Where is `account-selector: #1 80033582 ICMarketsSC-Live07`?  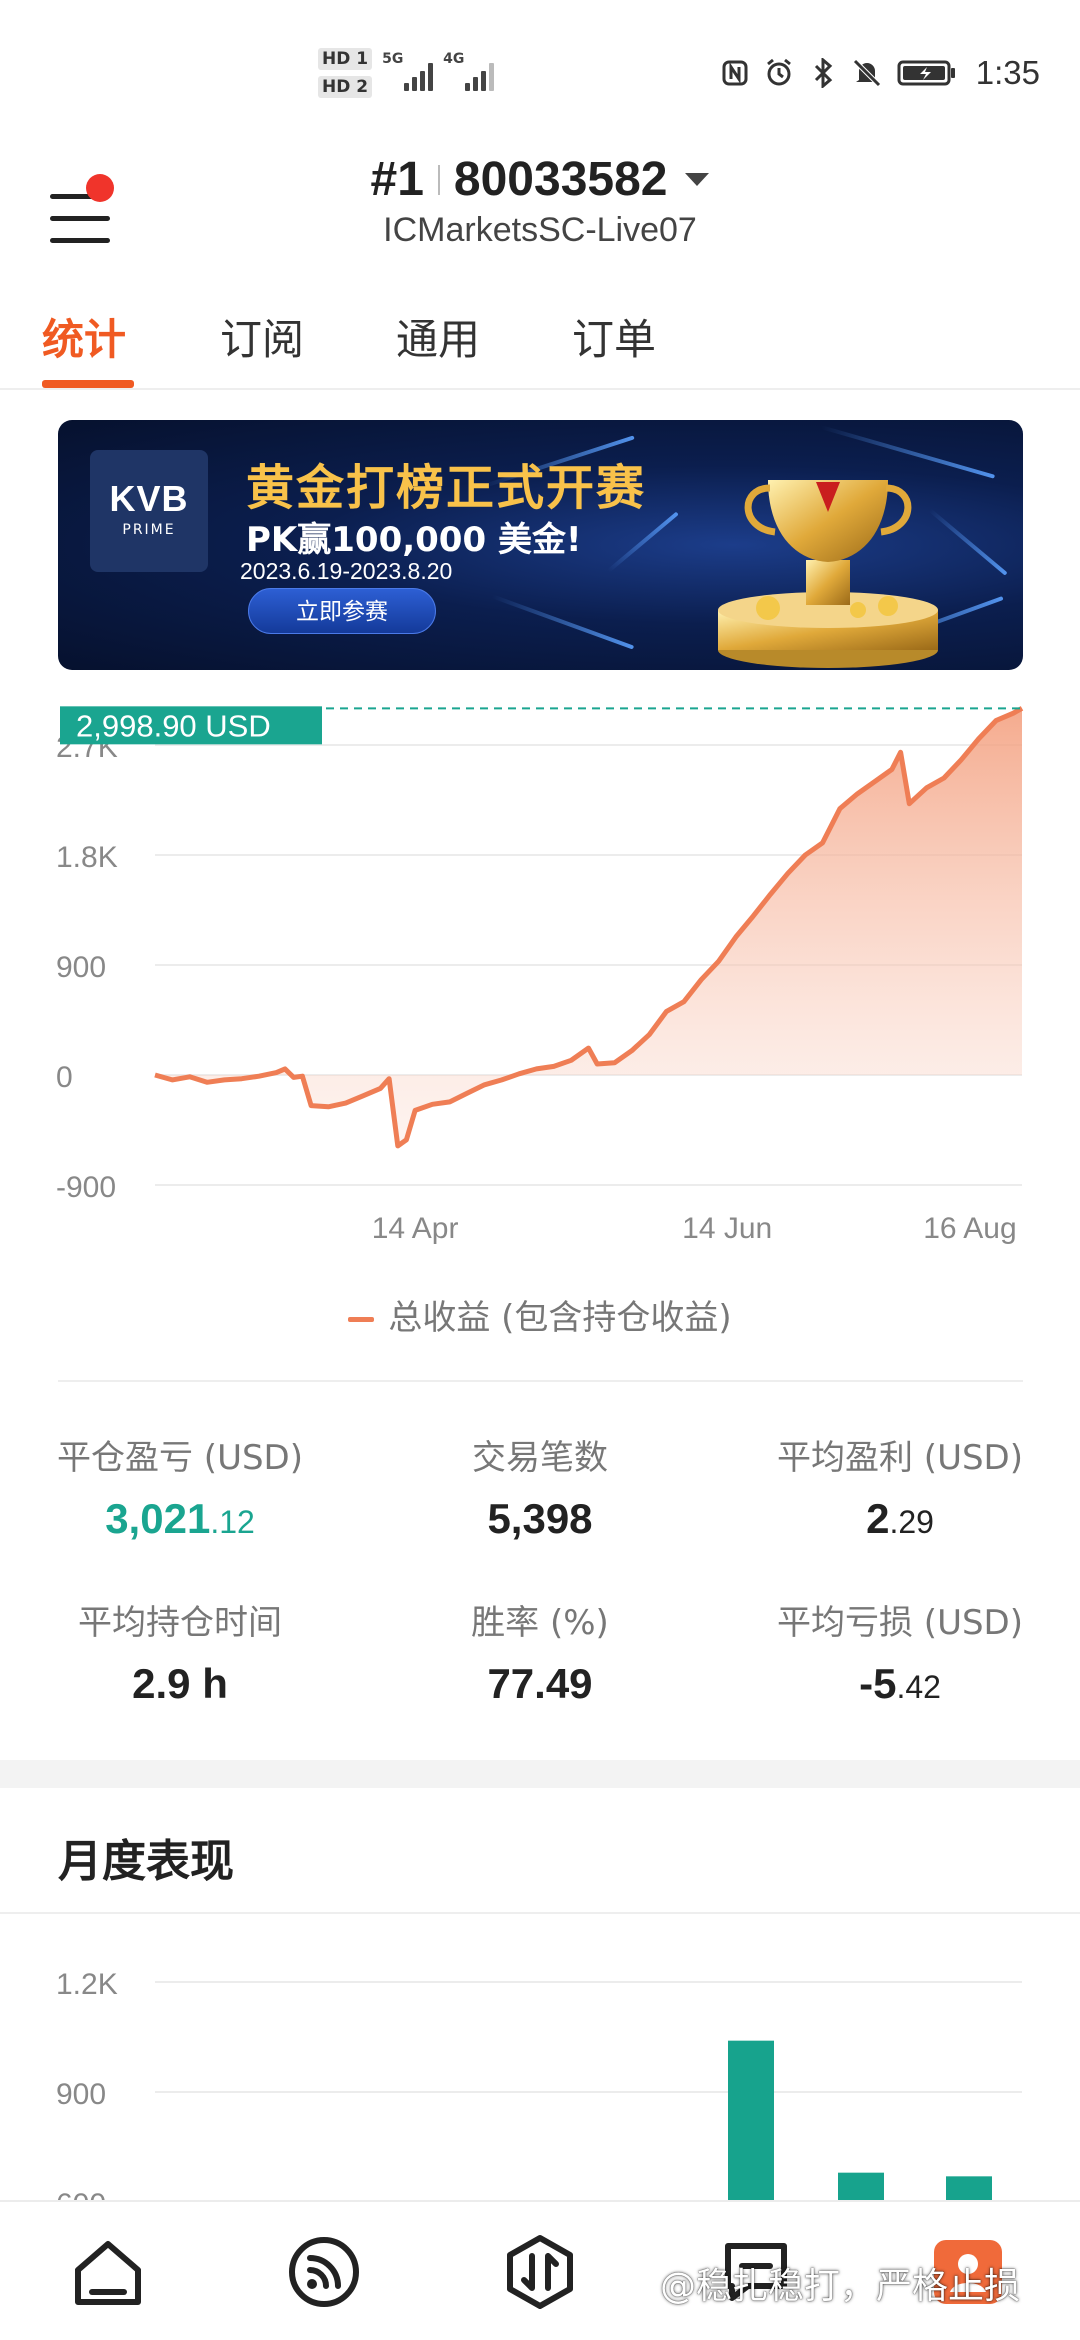
account-selector: #1 80033582 ICMarketsSC-Live07 is located at coordinates (540, 200).